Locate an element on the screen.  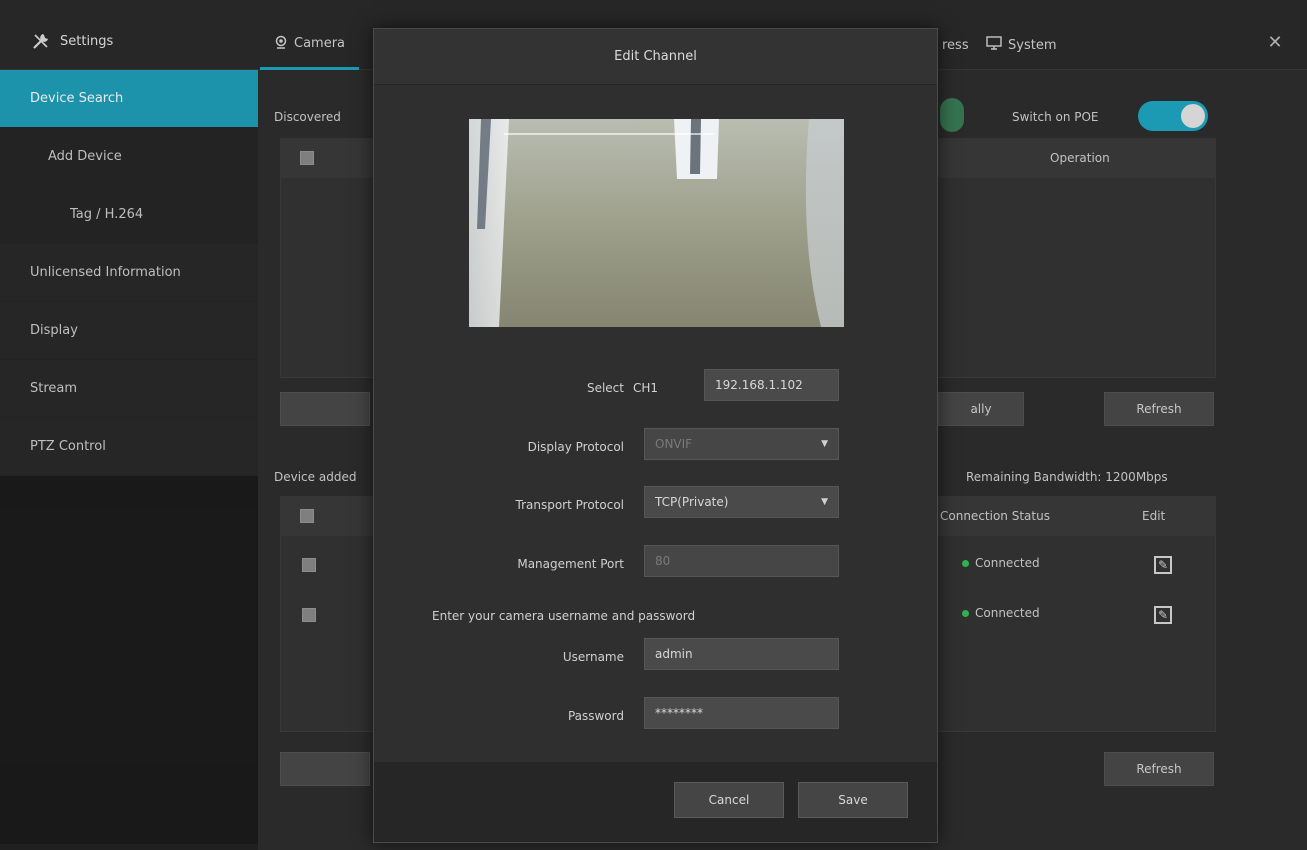
button-label: Save is located at coordinates (853, 800).